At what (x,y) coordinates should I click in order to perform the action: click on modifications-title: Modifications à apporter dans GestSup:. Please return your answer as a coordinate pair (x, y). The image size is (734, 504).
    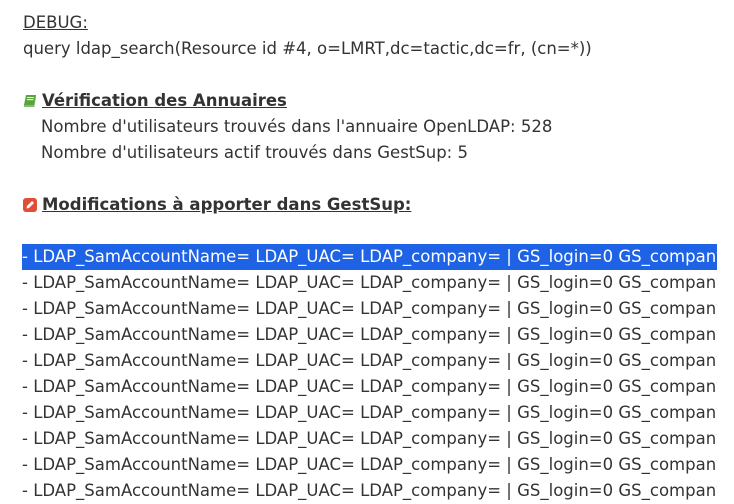
    Looking at the image, I should click on (227, 204).